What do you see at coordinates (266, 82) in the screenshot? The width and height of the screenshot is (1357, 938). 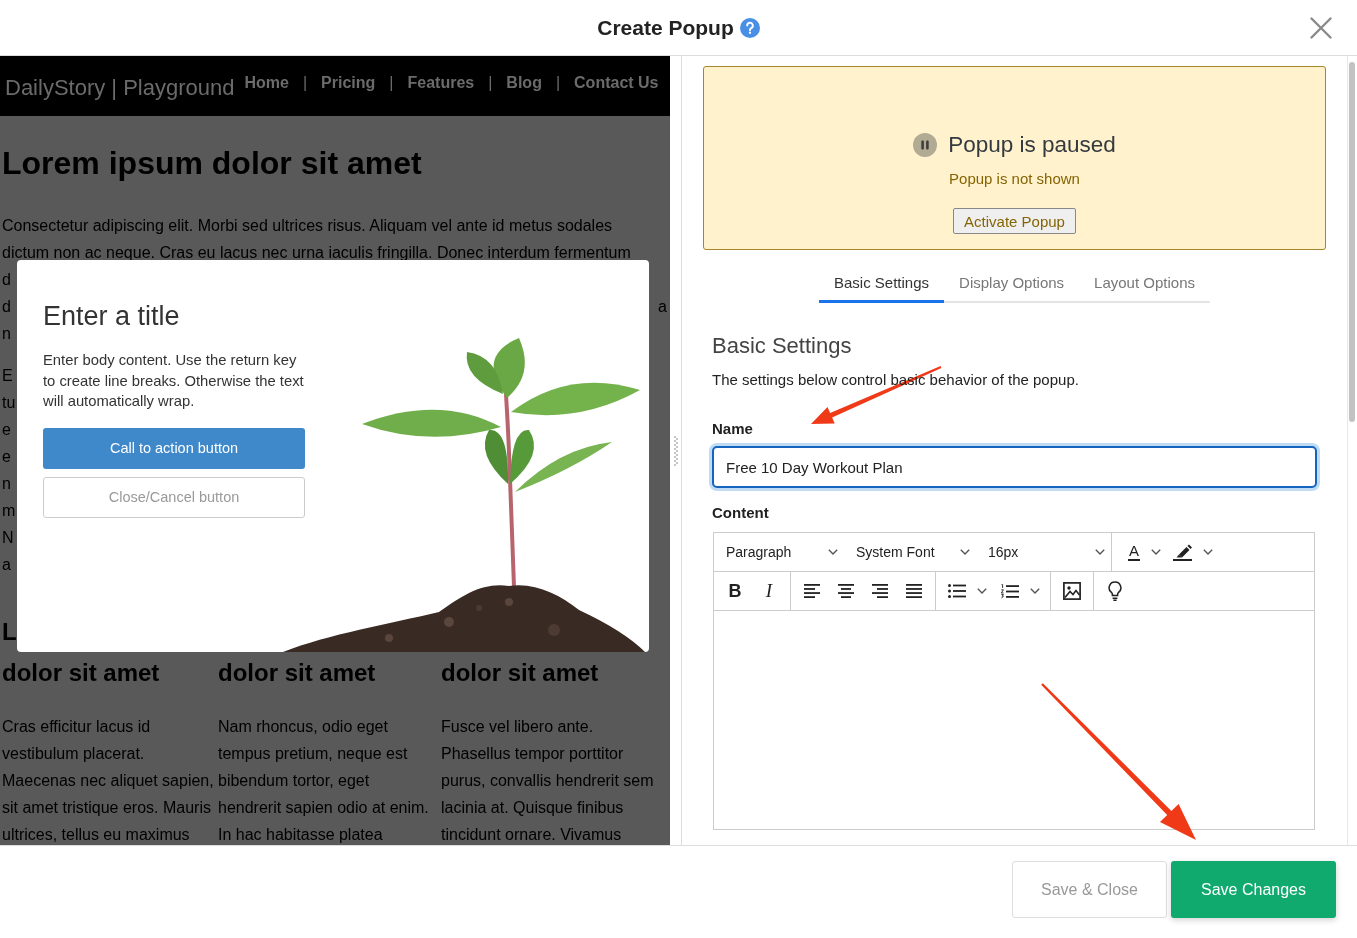 I see `nav-link: Home` at bounding box center [266, 82].